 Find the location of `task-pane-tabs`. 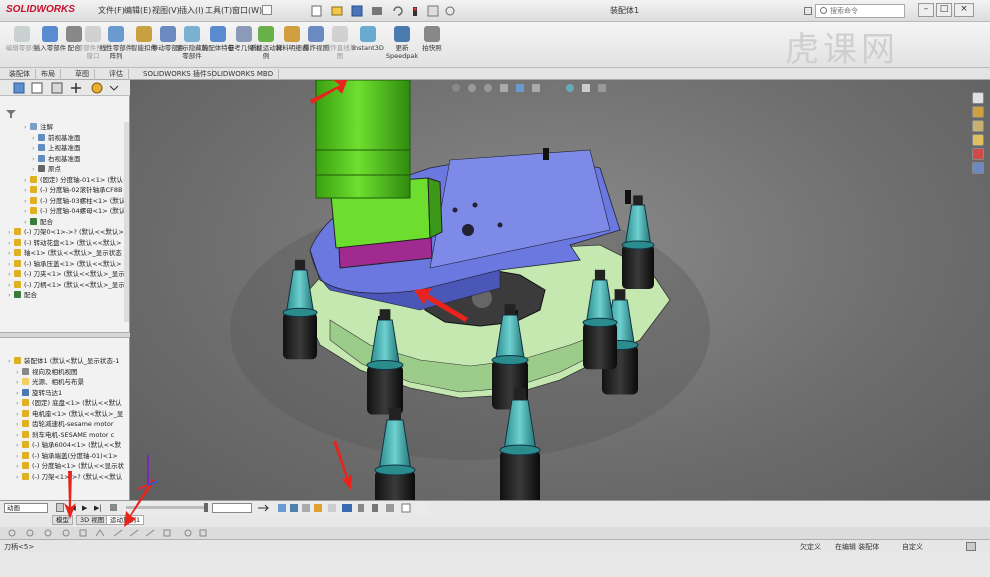

task-pane-tabs is located at coordinates (979, 137).